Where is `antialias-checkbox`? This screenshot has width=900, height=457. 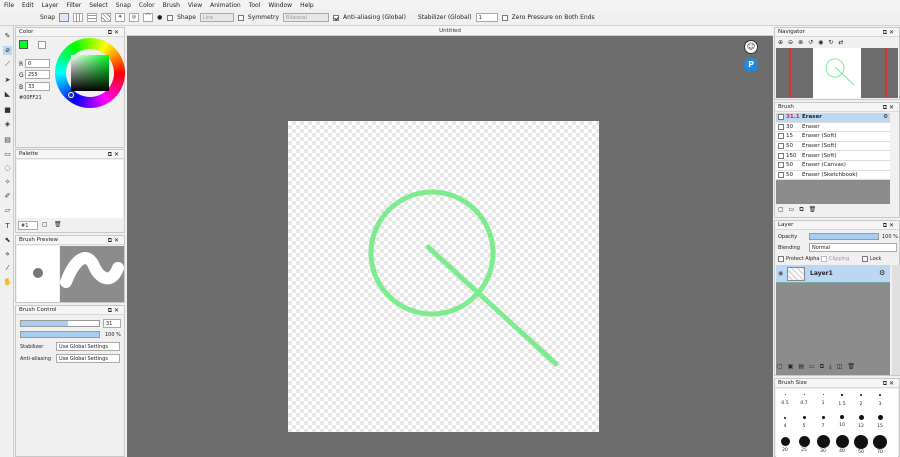
antialias-checkbox is located at coordinates (336, 17).